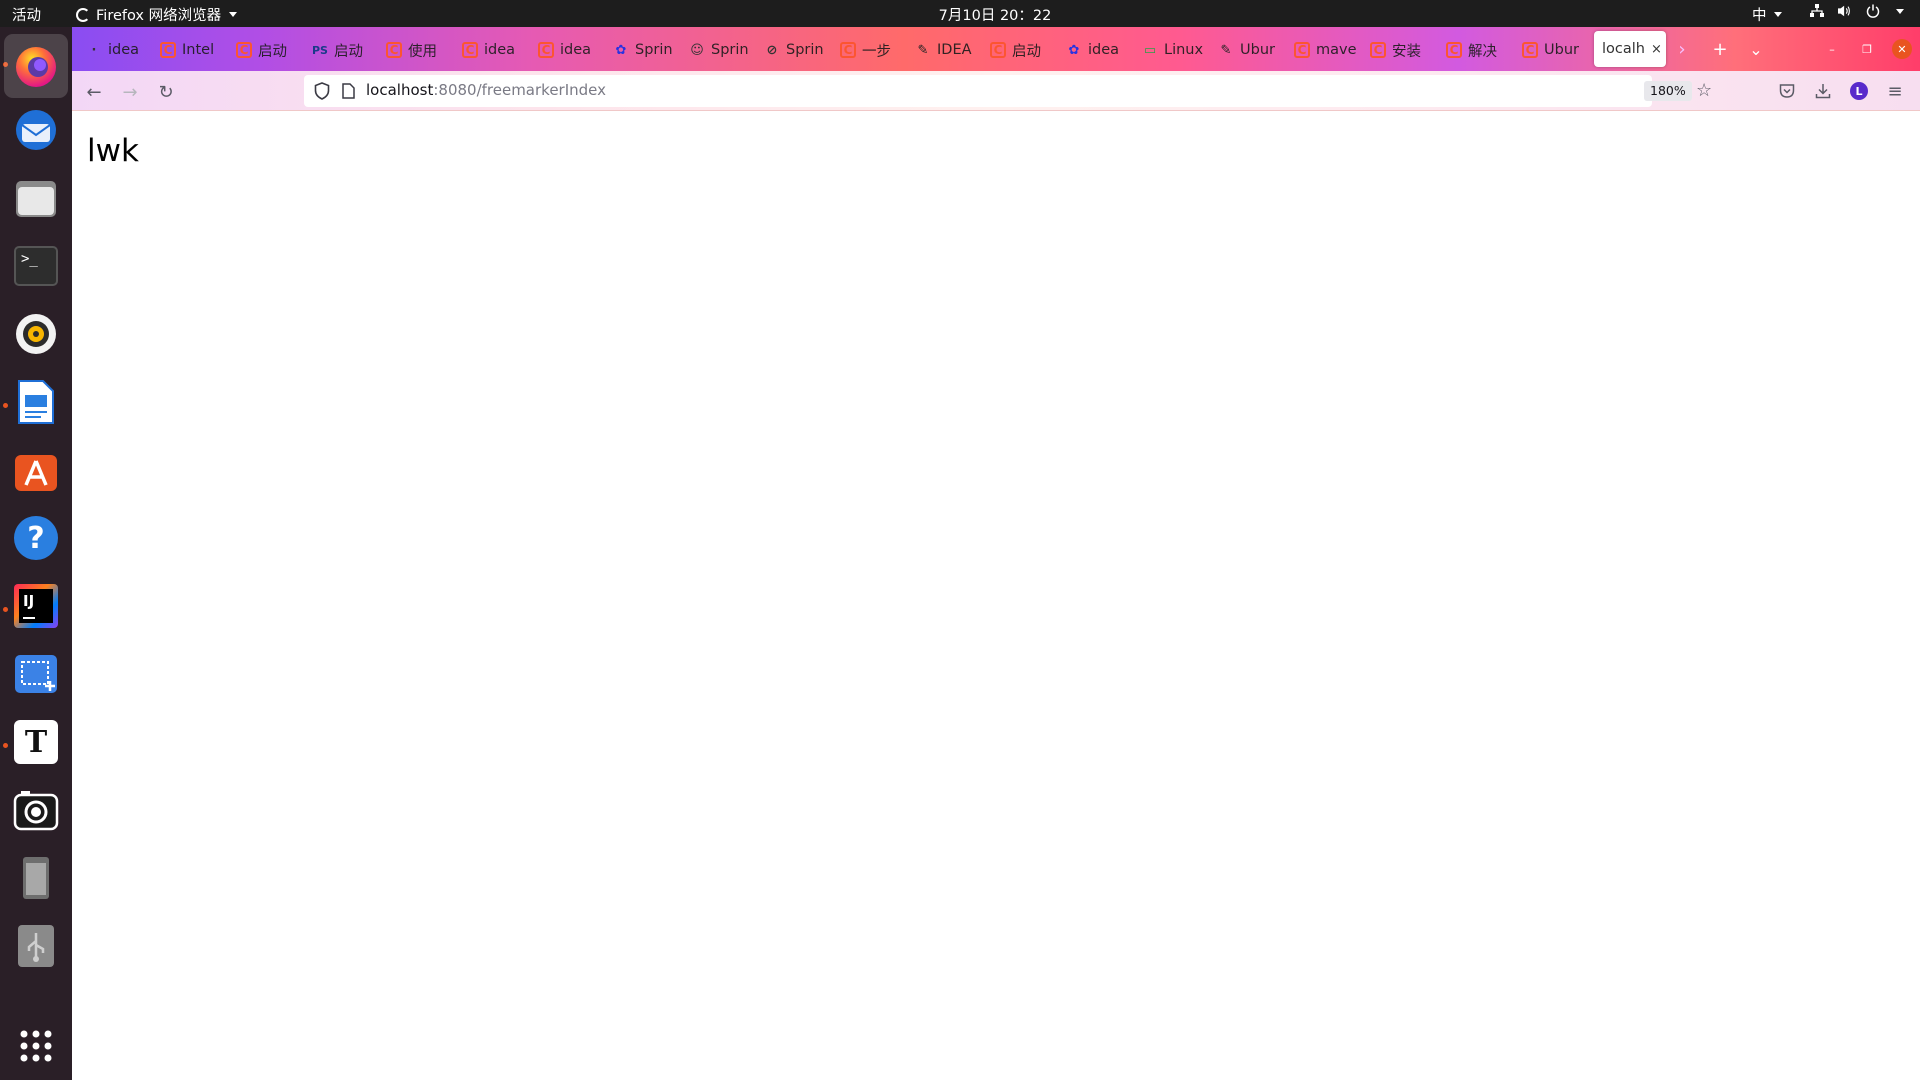 Image resolution: width=1920 pixels, height=1080 pixels. What do you see at coordinates (36, 810) in the screenshot?
I see `dock-camera` at bounding box center [36, 810].